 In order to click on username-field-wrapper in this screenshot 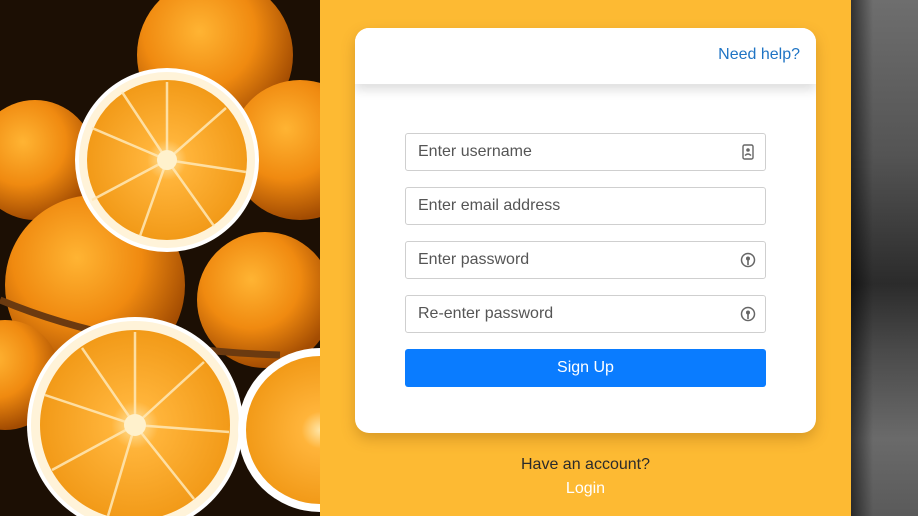, I will do `click(585, 152)`.